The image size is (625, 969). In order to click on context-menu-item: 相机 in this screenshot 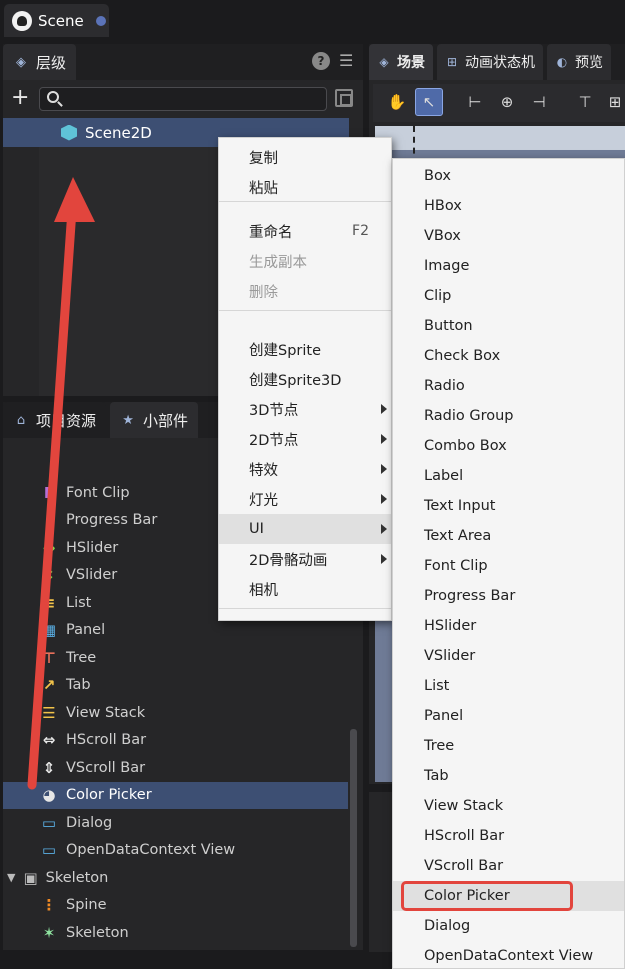, I will do `click(305, 589)`.